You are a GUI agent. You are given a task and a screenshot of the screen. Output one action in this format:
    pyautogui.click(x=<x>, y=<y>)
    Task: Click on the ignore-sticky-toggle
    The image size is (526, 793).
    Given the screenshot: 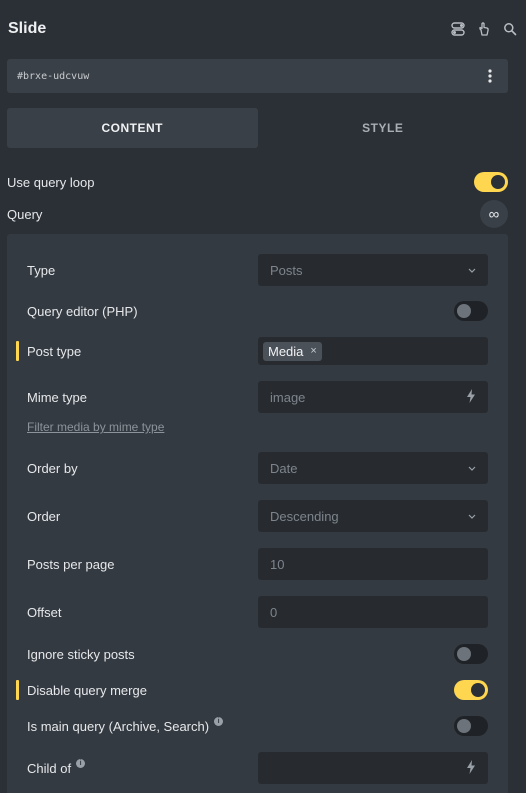 What is the action you would take?
    pyautogui.click(x=471, y=654)
    